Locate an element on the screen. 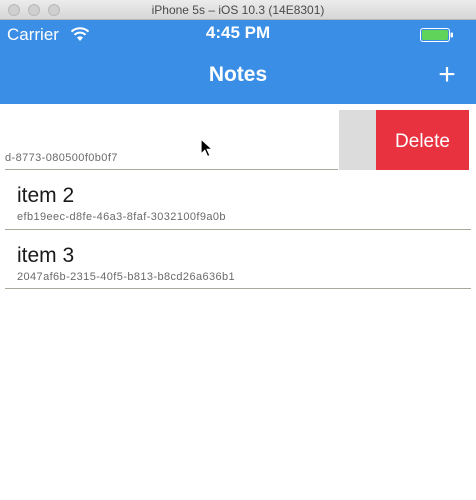 The height and width of the screenshot is (500, 476). row-divider is located at coordinates (238, 288).